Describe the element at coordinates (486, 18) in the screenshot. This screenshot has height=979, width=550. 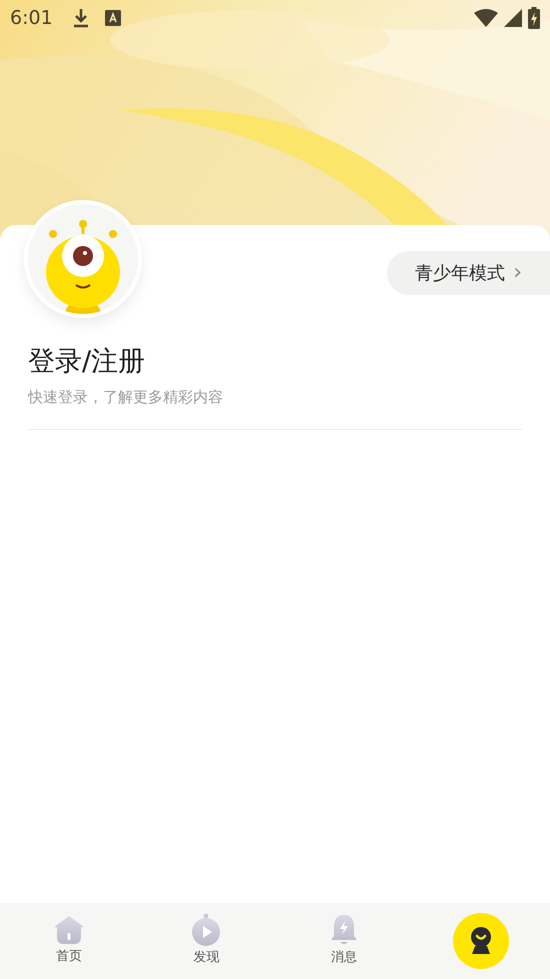
I see `wifi-icon` at that location.